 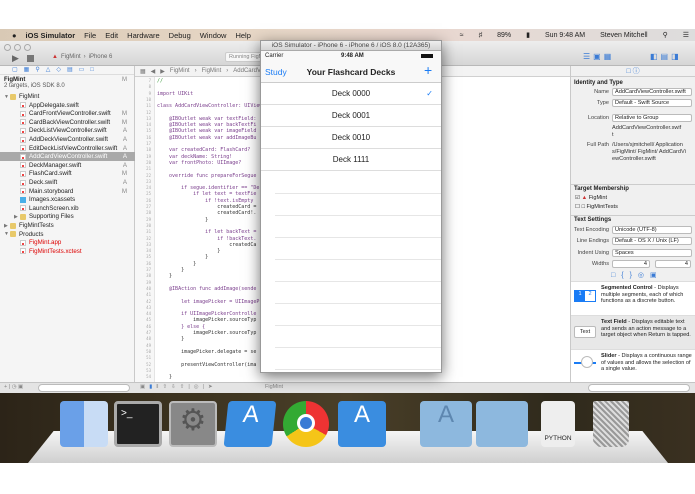 What do you see at coordinates (70, 122) in the screenshot?
I see `file-name: CardBackViewController.swift` at bounding box center [70, 122].